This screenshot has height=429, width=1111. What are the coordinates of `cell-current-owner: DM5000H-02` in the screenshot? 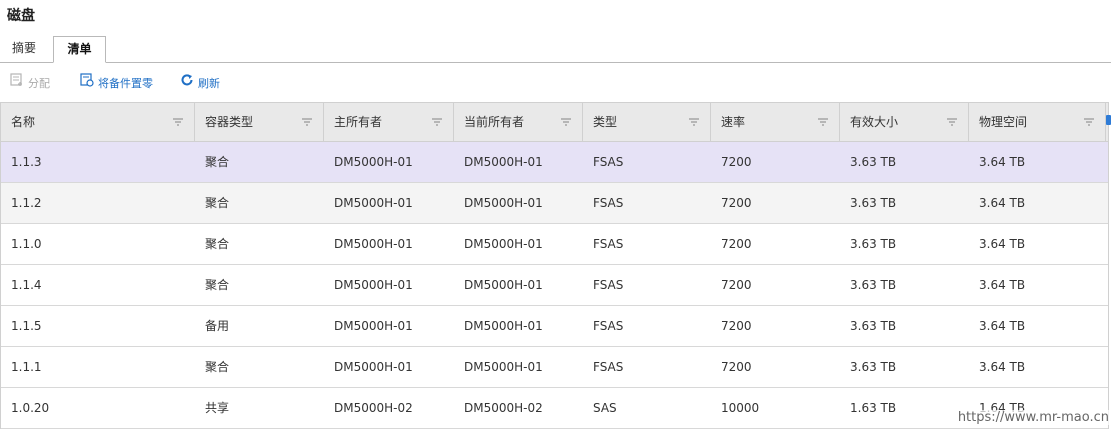 It's located at (503, 408).